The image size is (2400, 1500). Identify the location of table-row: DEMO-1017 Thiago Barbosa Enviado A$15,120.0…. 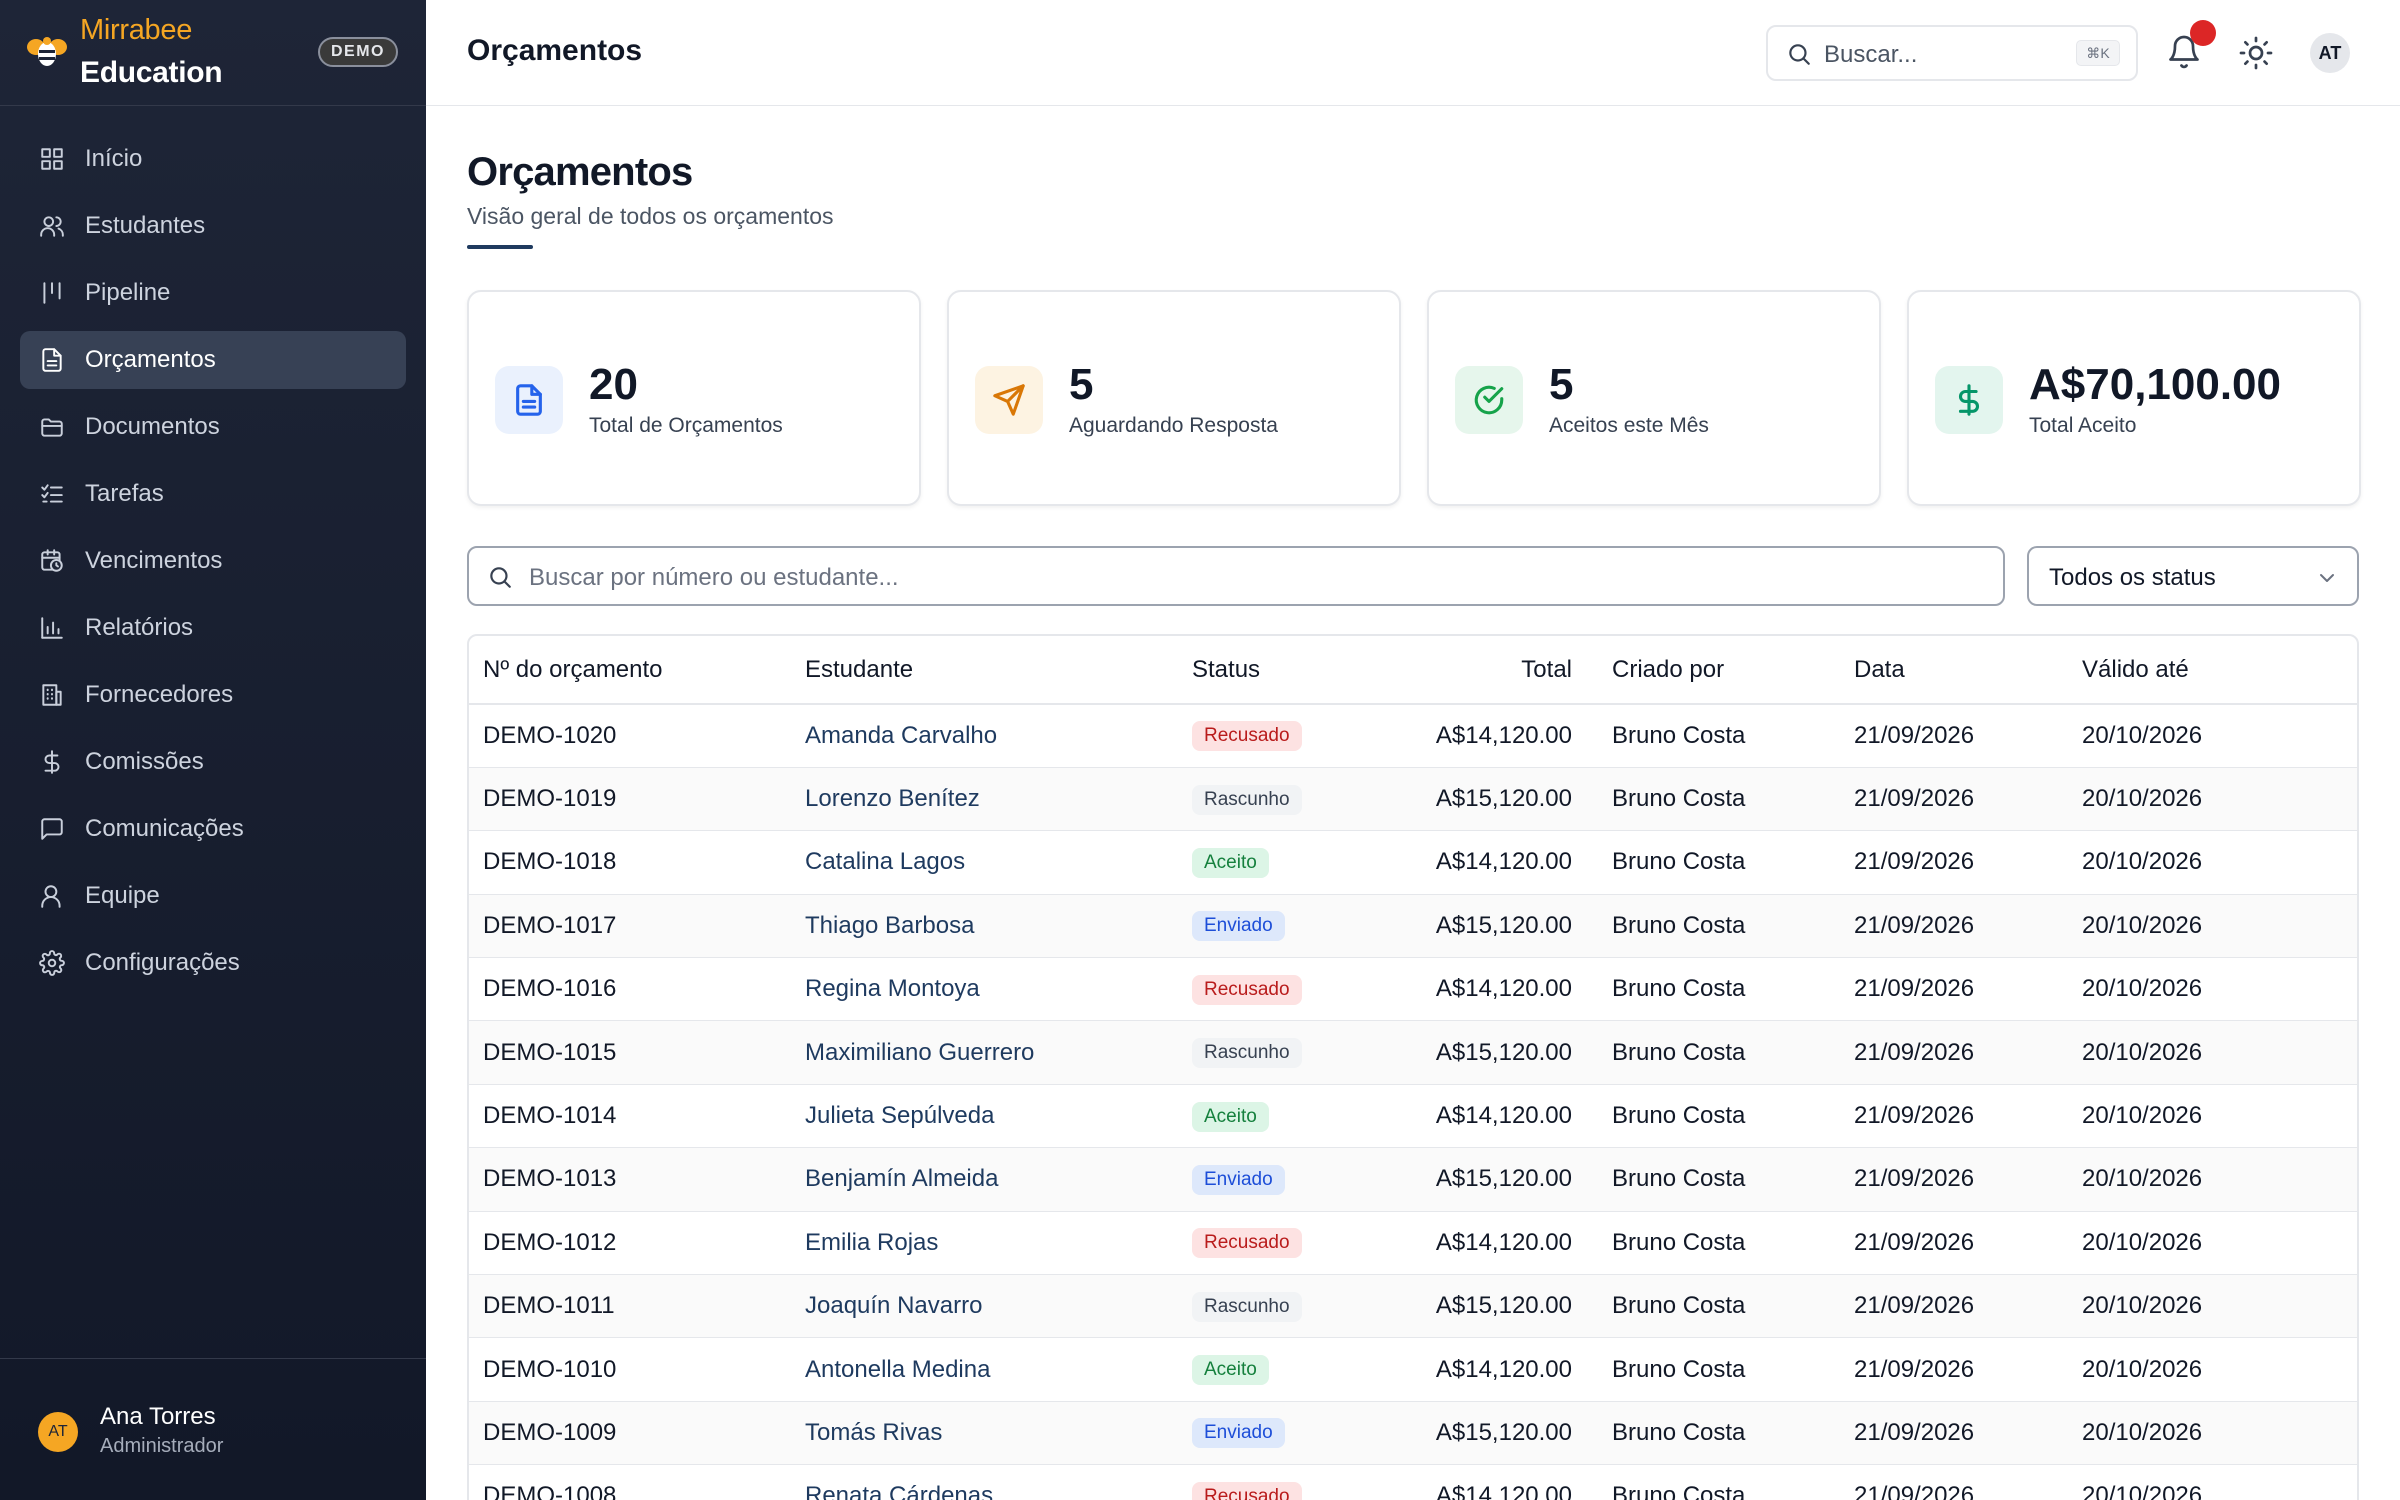
(1413, 926).